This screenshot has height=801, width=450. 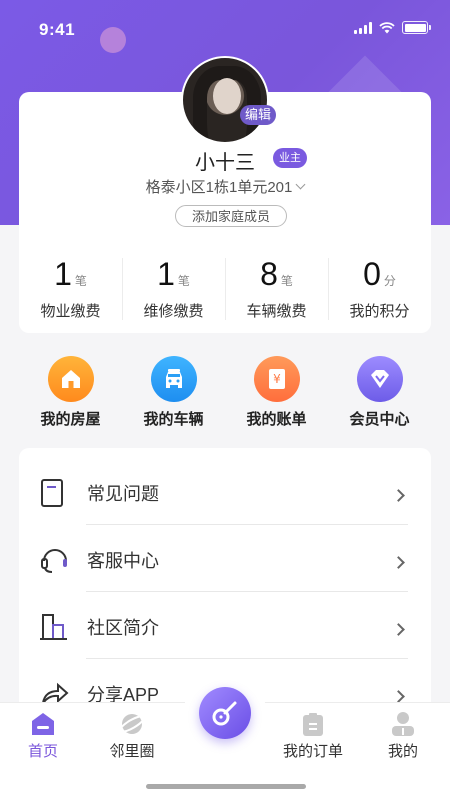 I want to click on menu-item-customer-service: 客服中心, so click(x=225, y=558).